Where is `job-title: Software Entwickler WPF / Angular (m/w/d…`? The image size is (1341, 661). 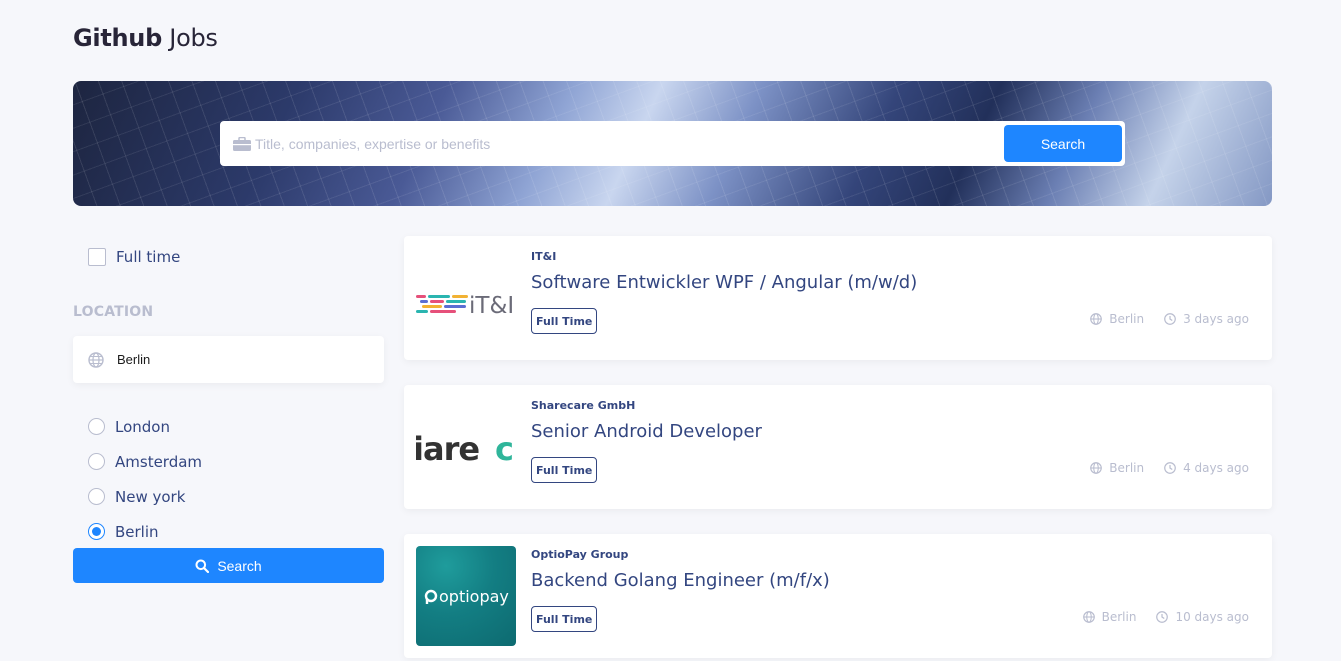
job-title: Software Entwickler WPF / Angular (m/w/d… is located at coordinates (724, 282).